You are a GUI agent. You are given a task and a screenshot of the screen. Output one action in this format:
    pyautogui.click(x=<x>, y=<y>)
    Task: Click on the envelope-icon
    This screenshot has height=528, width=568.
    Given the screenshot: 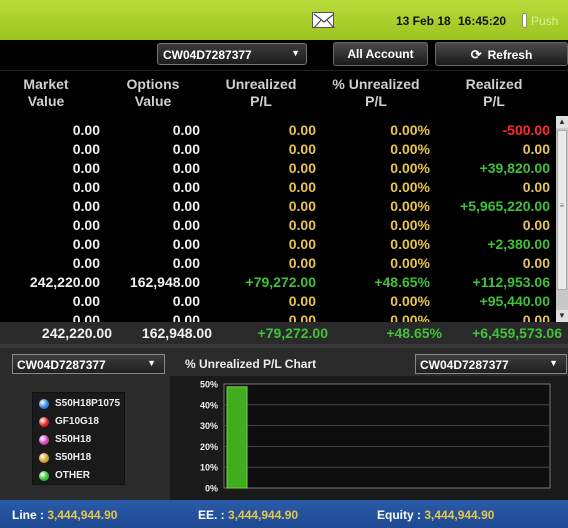 What is the action you would take?
    pyautogui.click(x=323, y=20)
    